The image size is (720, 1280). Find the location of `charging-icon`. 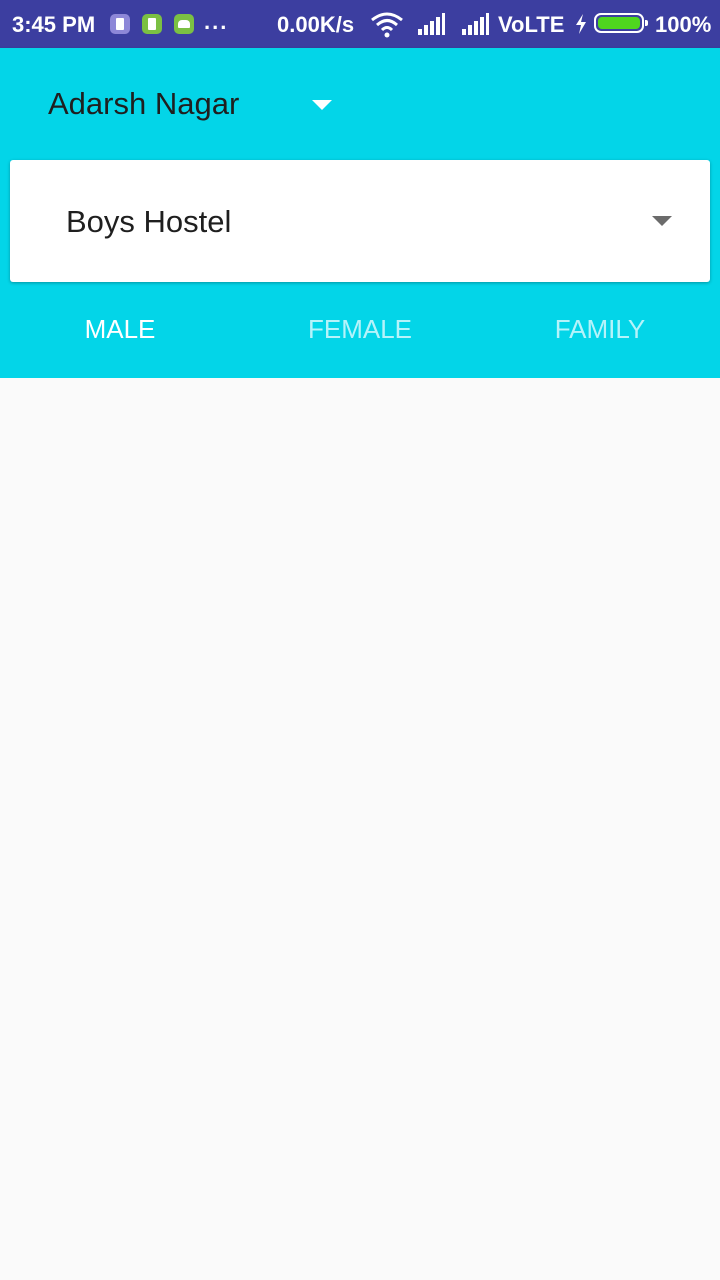

charging-icon is located at coordinates (581, 24).